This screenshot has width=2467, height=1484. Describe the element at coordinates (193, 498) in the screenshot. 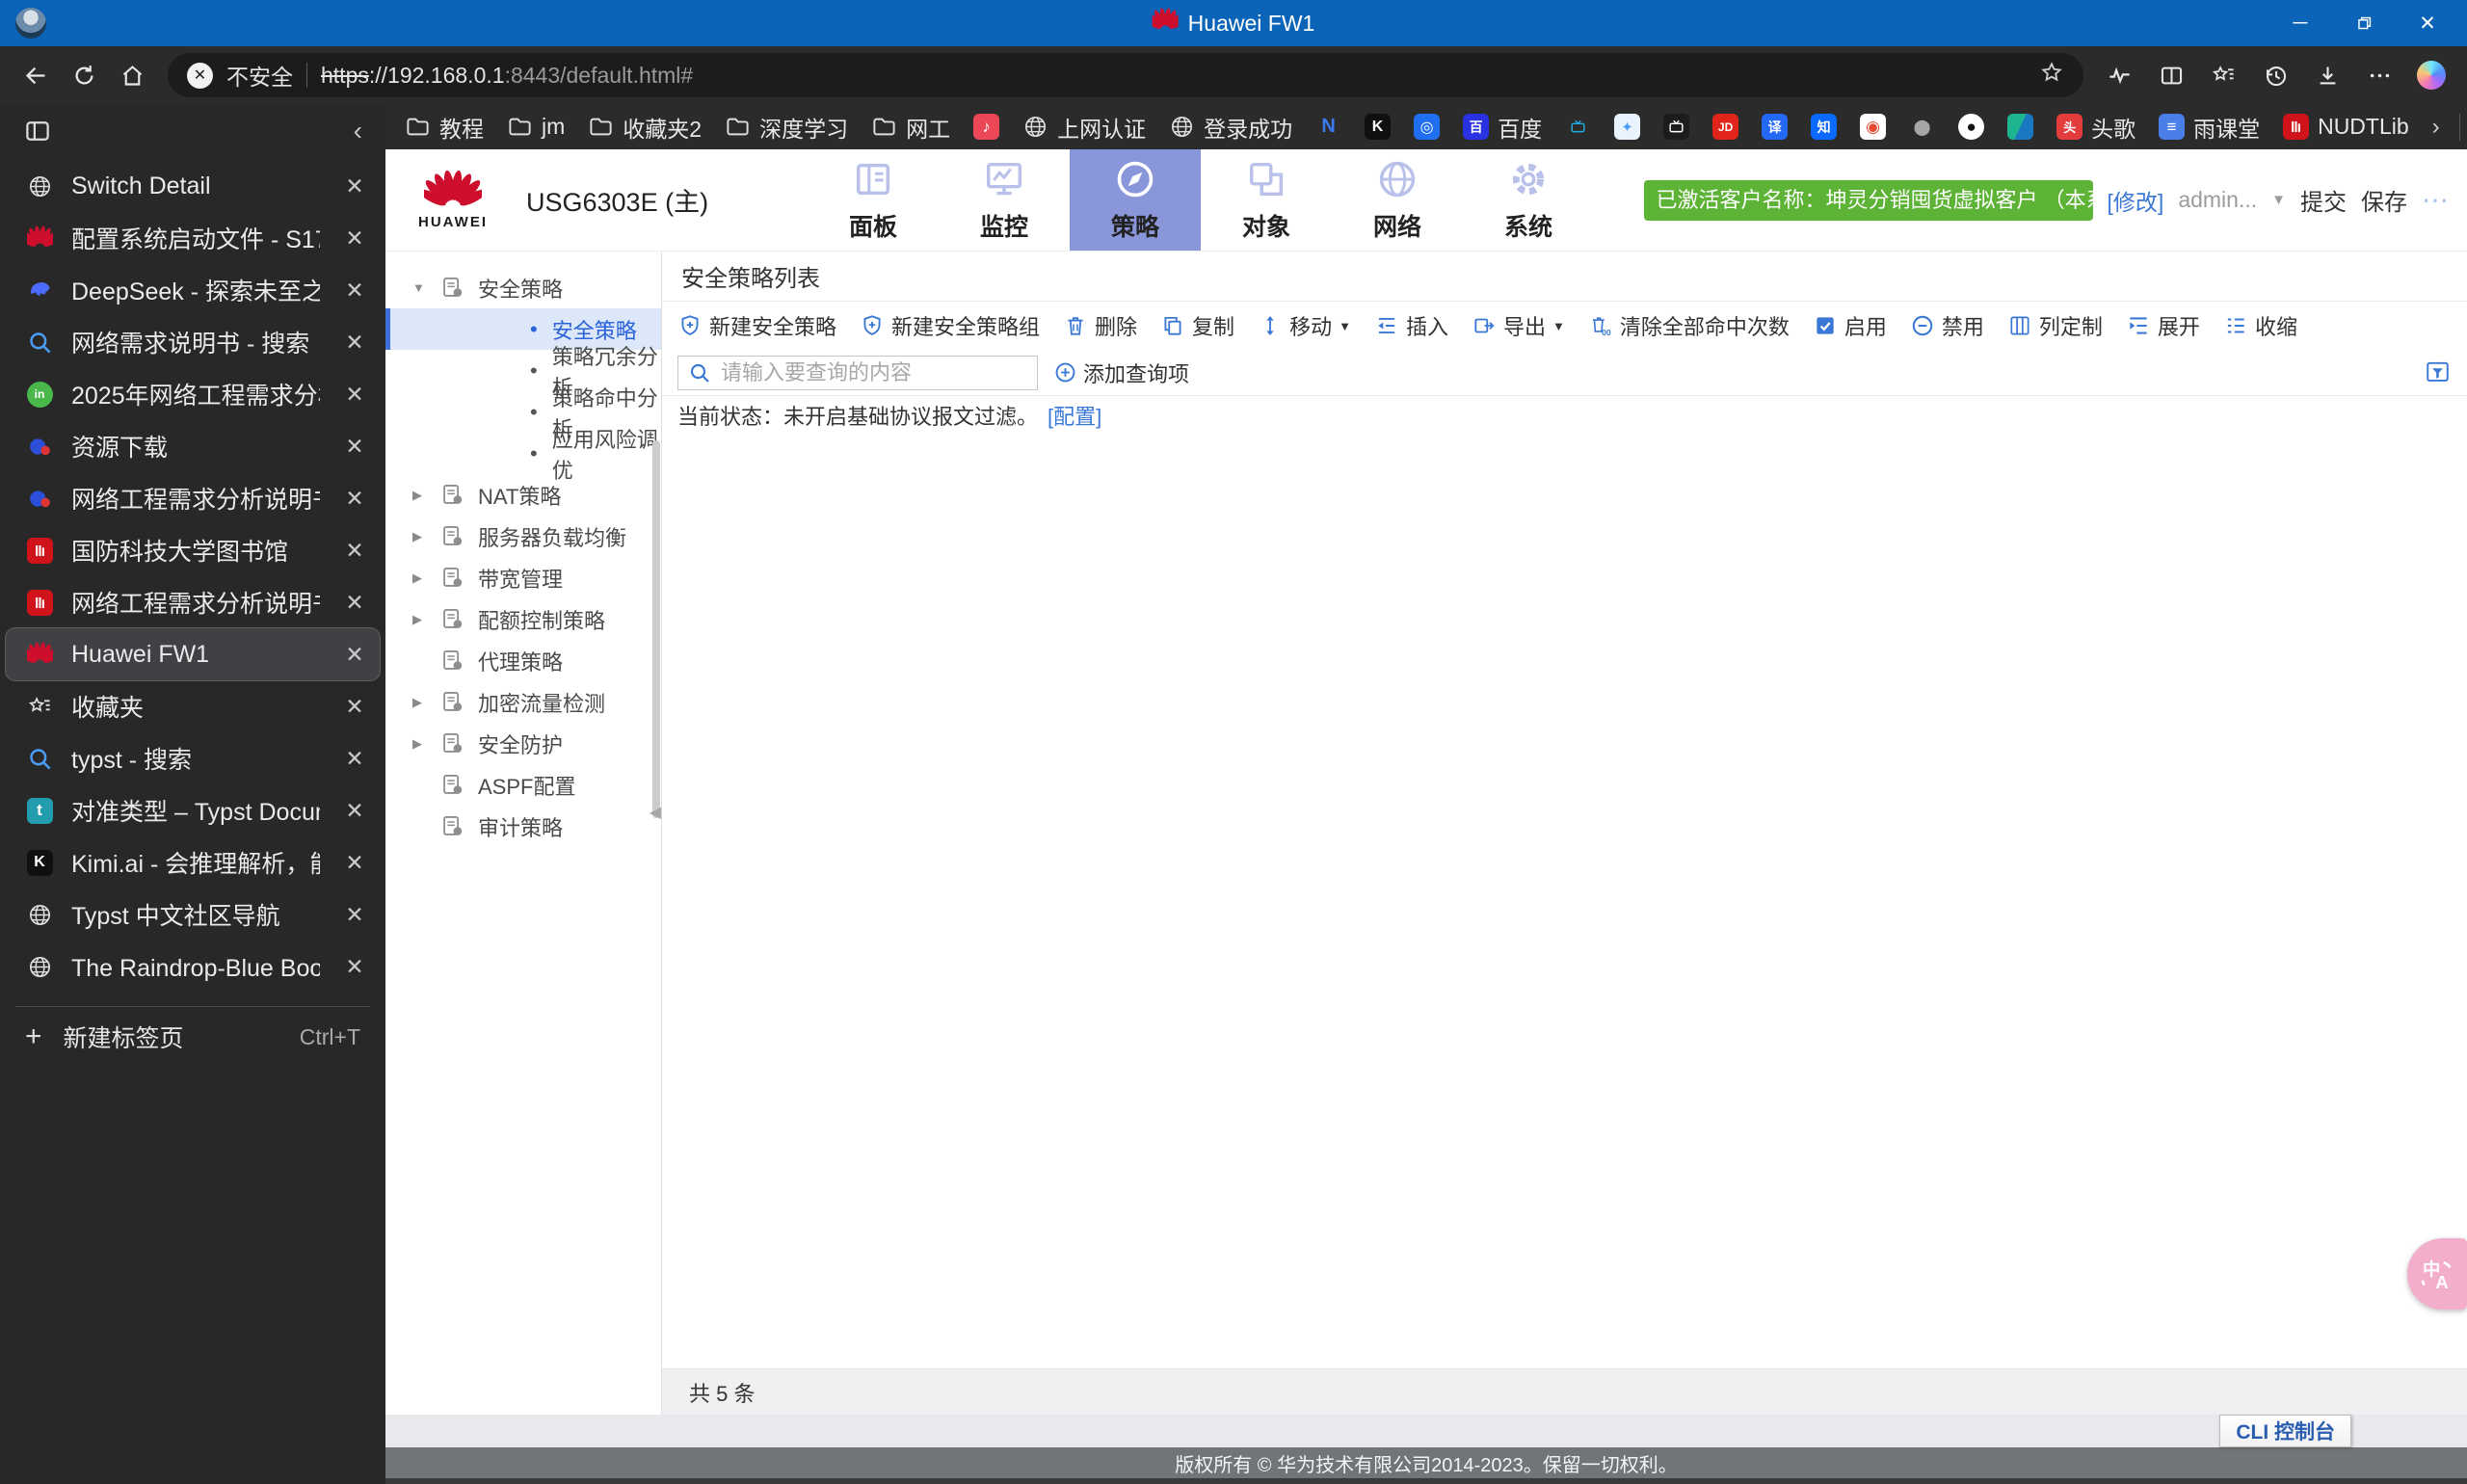

I see `sidebar-tab: 网络工程需求分析说明书.doc-ITAD ✕` at that location.